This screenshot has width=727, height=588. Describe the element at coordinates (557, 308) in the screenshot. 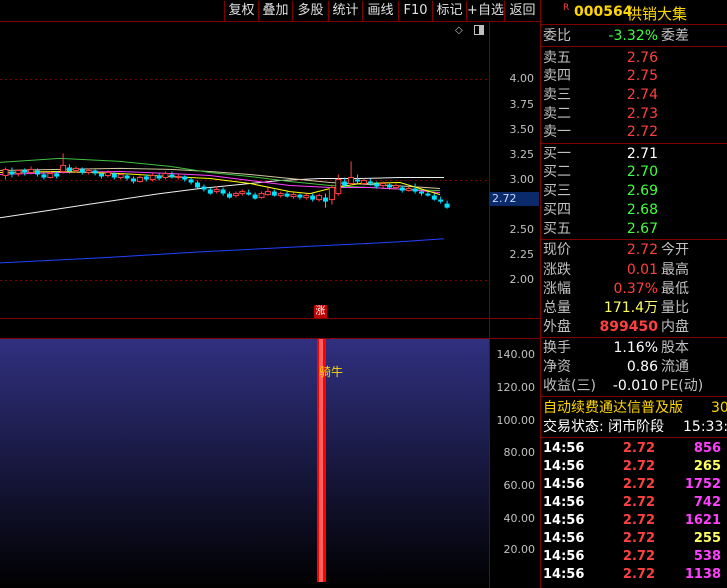

I see `stat-label: 总量` at that location.